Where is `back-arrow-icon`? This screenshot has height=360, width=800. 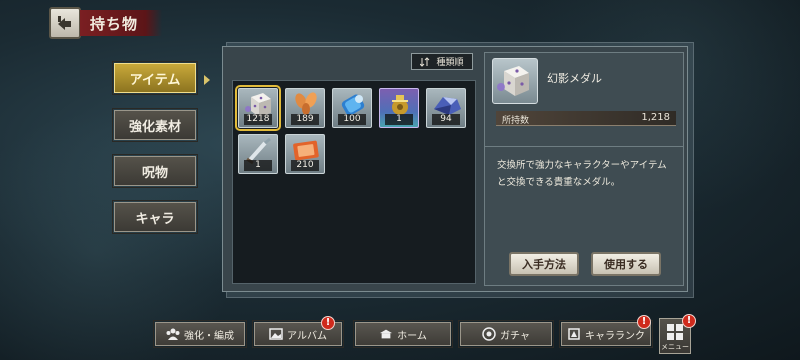
back-arrow-icon is located at coordinates (64, 23).